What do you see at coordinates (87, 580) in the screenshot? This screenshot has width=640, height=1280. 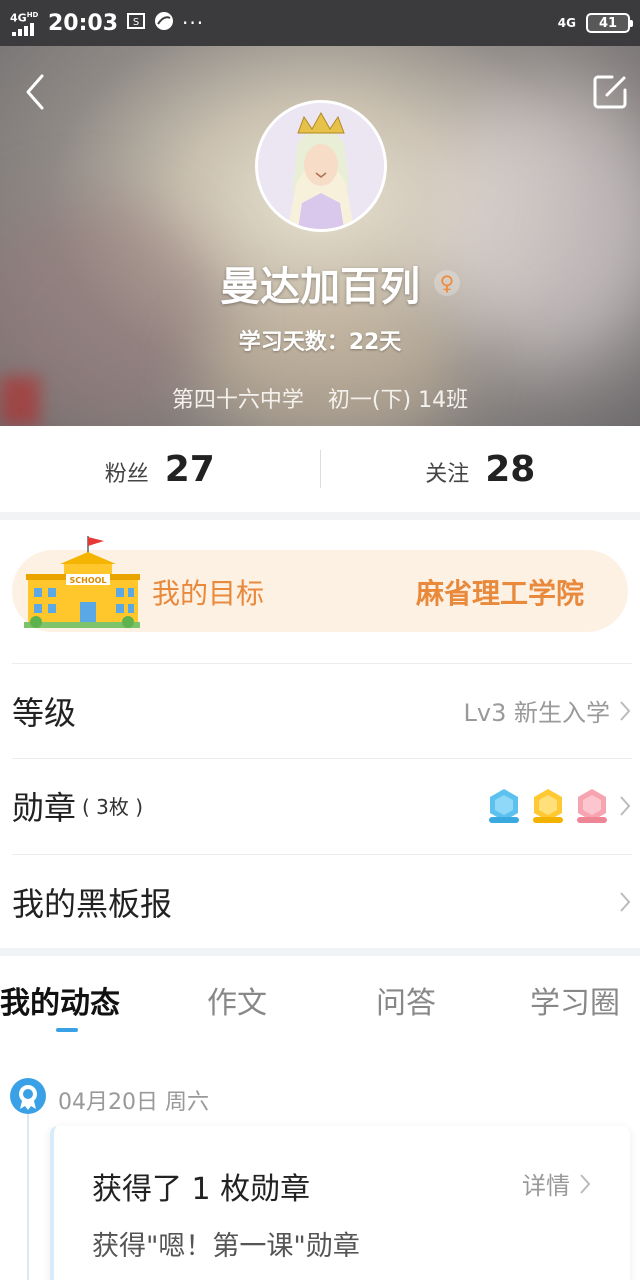 I see `school-sign: SCHOOL` at bounding box center [87, 580].